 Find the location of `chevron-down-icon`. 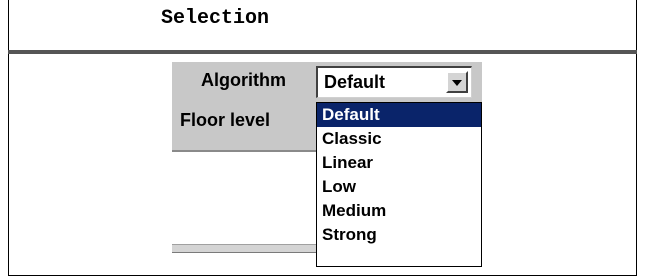

chevron-down-icon is located at coordinates (457, 83).